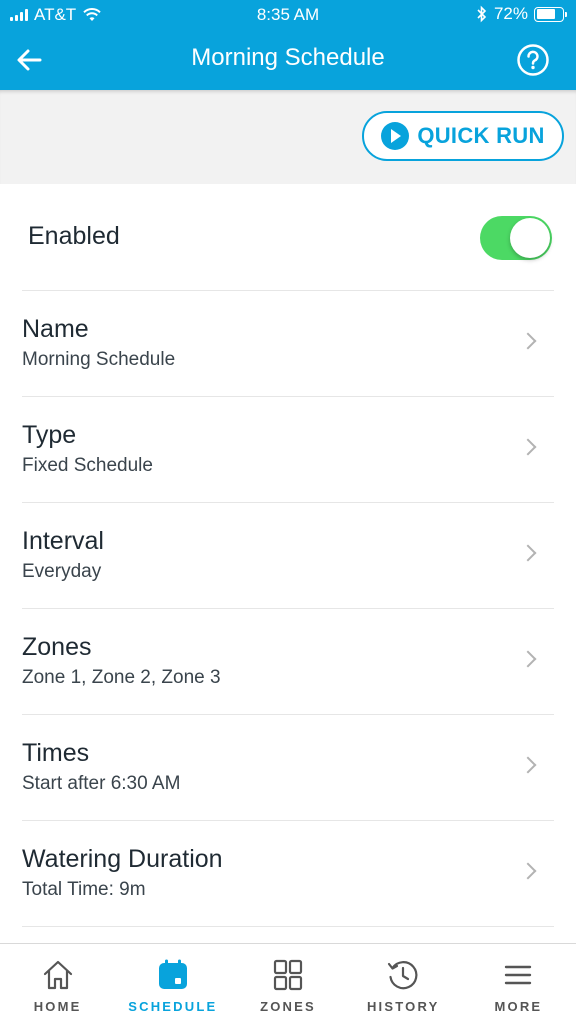 The image size is (576, 1024). Describe the element at coordinates (63, 541) in the screenshot. I see `row-title: Interval` at that location.